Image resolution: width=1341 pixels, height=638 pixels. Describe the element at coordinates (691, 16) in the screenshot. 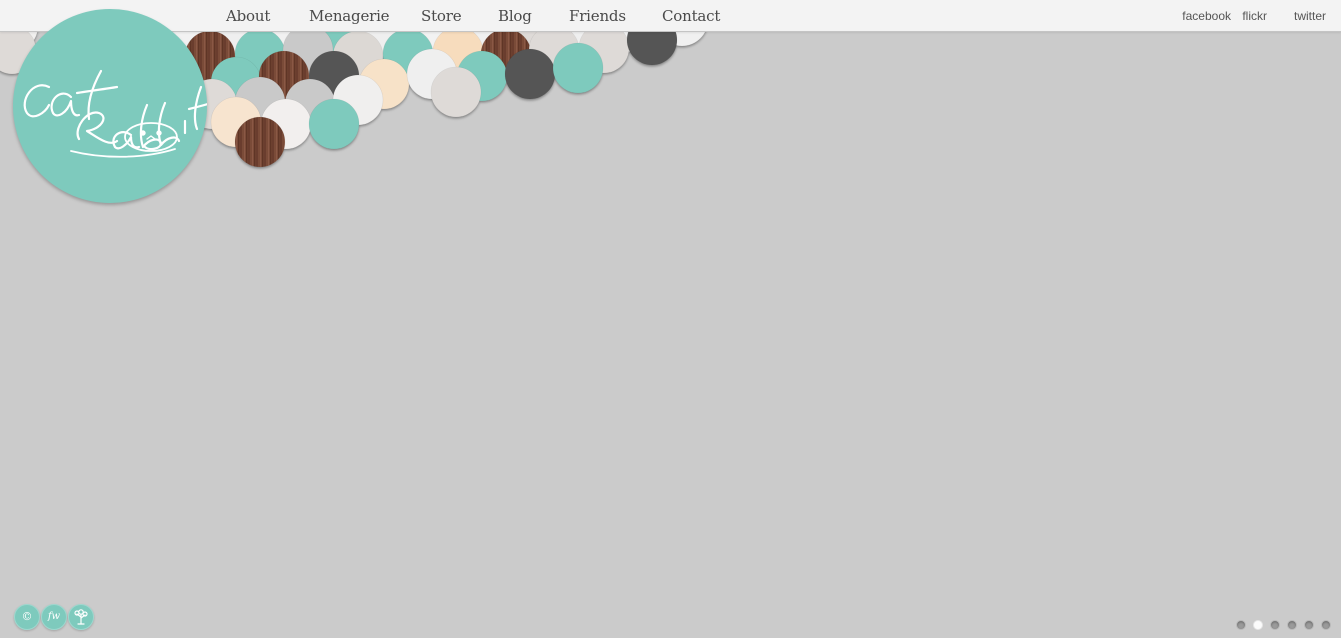

I see `nav-contact: Contact` at that location.